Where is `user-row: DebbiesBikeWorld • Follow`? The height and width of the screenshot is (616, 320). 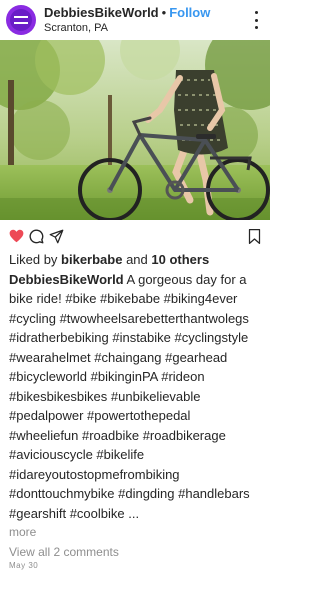 user-row: DebbiesBikeWorld • Follow is located at coordinates (146, 12).